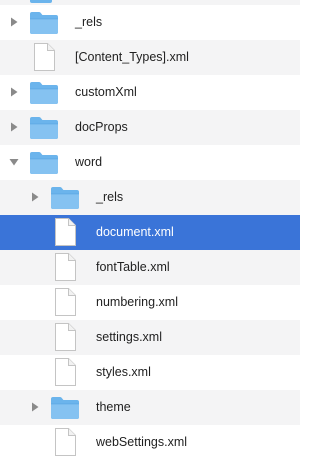  I want to click on item-name: fontTable.xml, so click(133, 267).